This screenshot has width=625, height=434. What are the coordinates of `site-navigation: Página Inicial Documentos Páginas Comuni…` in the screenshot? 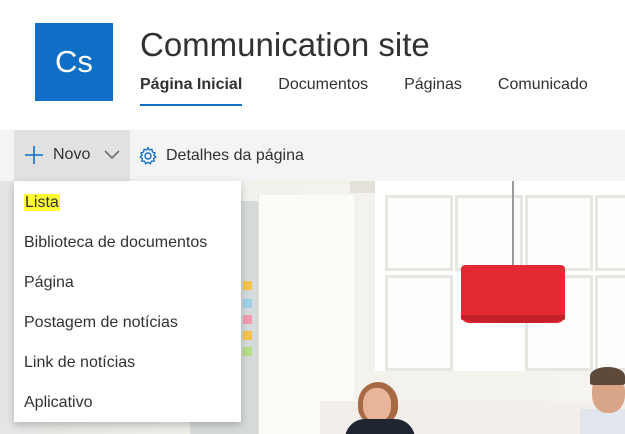 It's located at (382, 91).